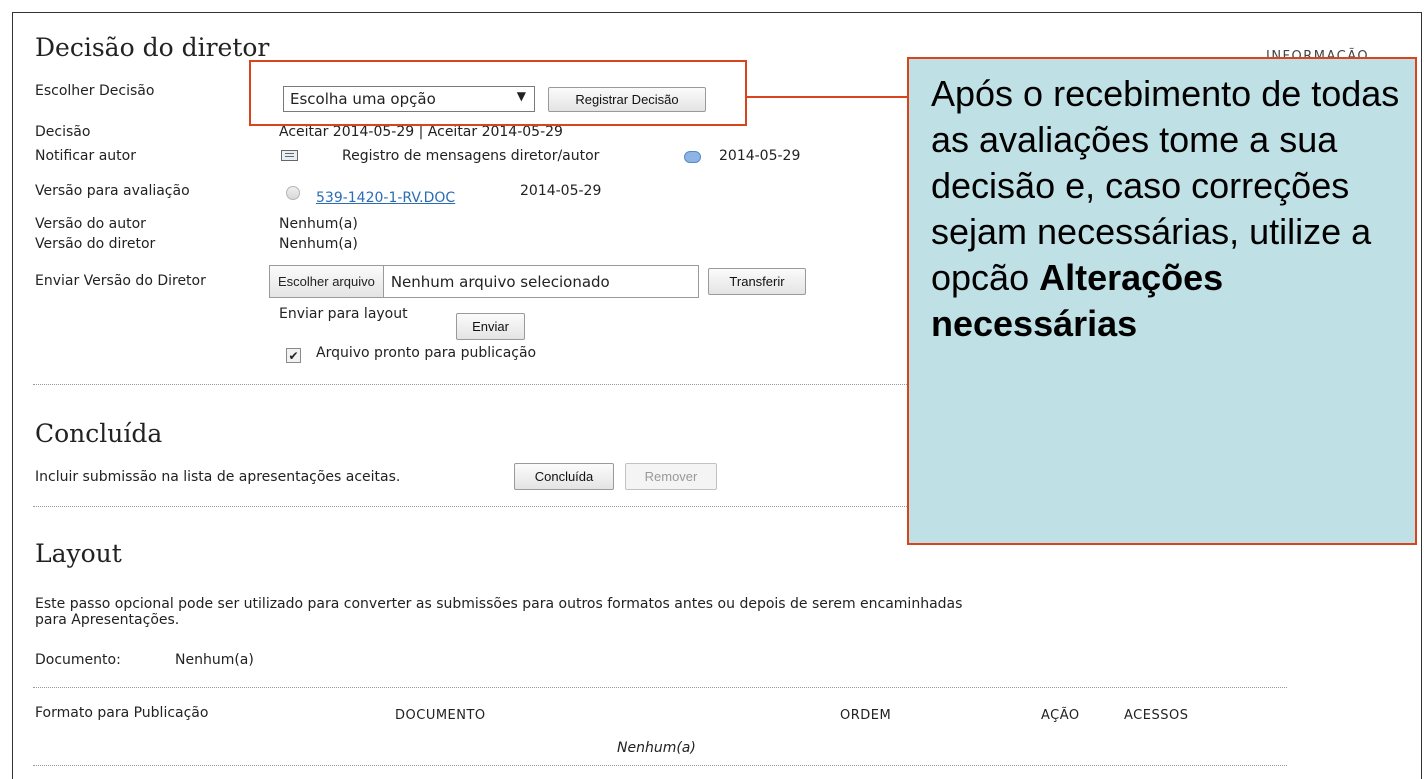 The image size is (1428, 779). Describe the element at coordinates (95, 91) in the screenshot. I see `choose-decision-label: Escolher Decisão` at that location.